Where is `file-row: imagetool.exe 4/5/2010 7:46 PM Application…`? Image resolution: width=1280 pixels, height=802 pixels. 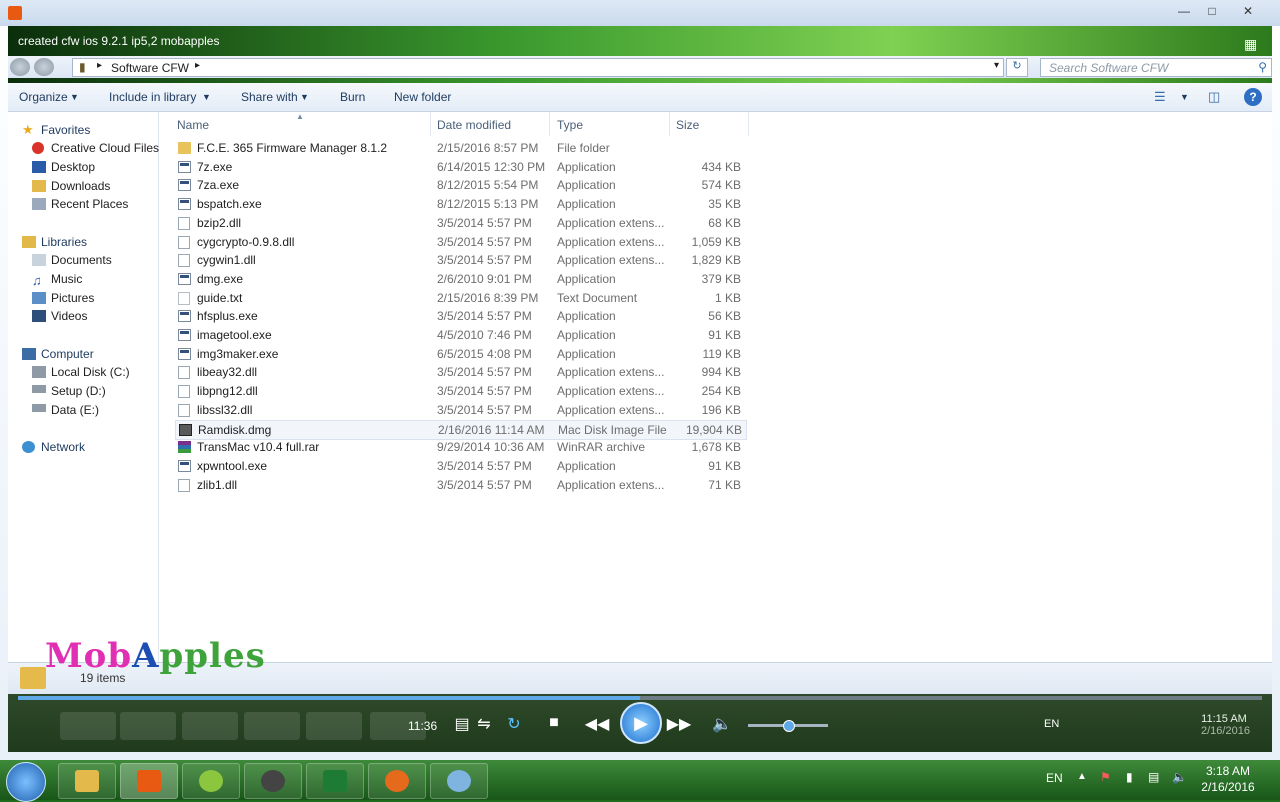
file-row: imagetool.exe 4/5/2010 7:46 PM Application… is located at coordinates (460, 335).